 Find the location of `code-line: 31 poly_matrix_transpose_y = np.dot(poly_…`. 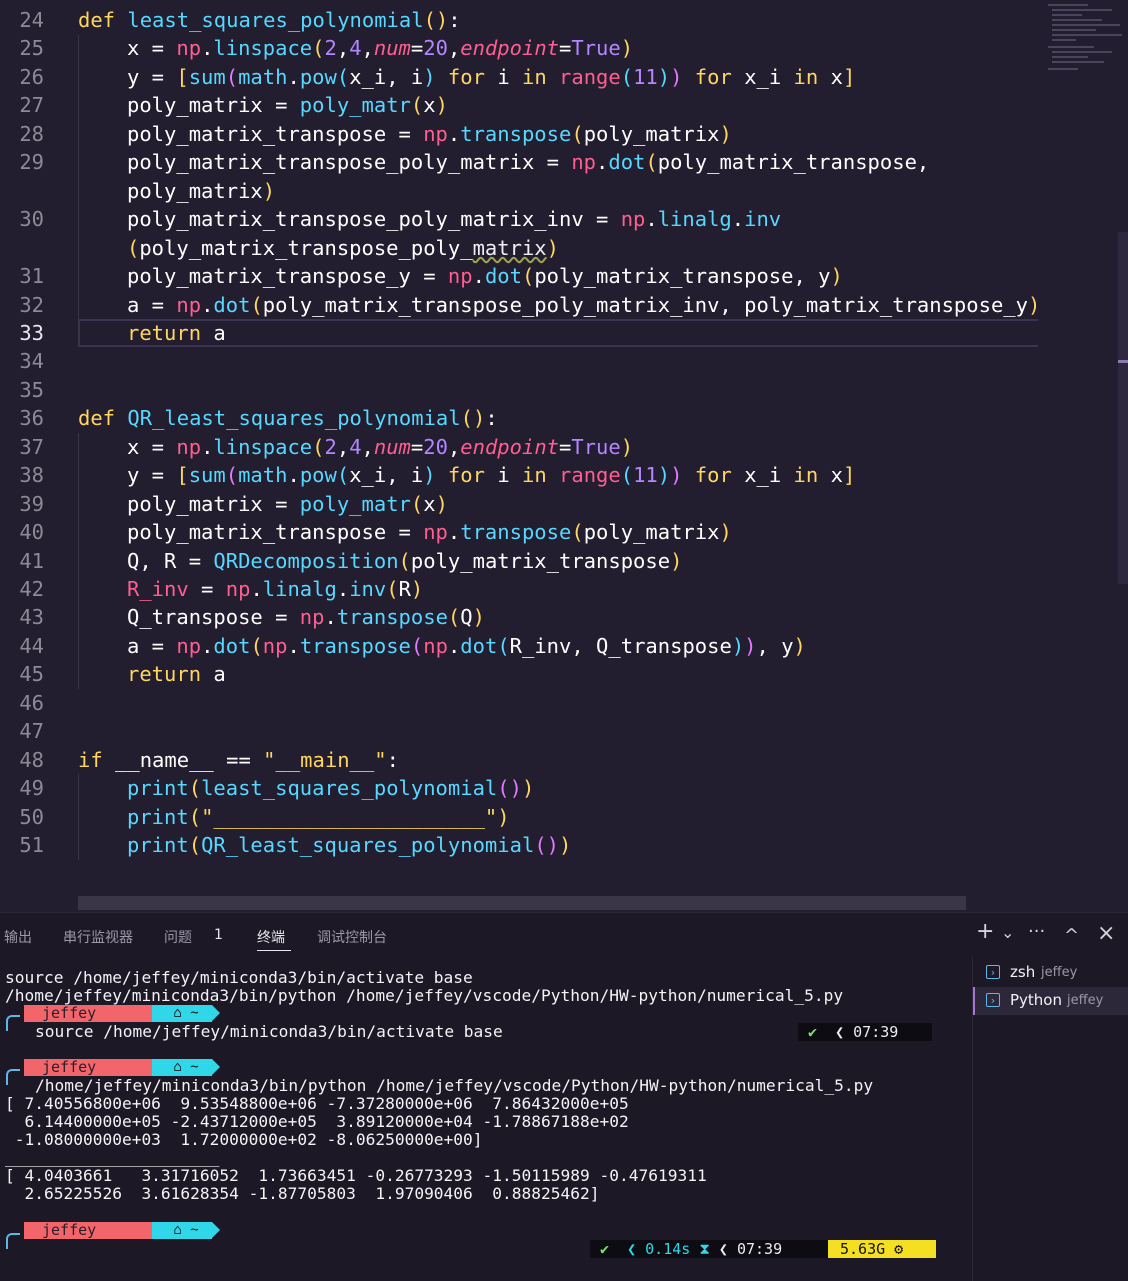

code-line: 31 poly_matrix_transpose_y = np.dot(poly_… is located at coordinates (520, 276).